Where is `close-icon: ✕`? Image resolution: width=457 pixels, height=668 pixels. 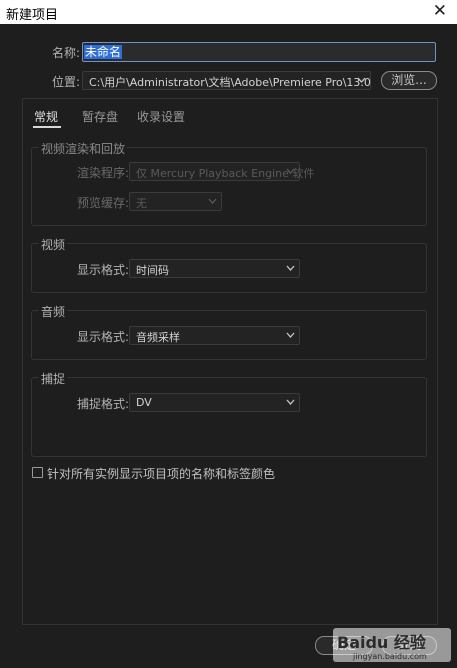
close-icon: ✕ is located at coordinates (440, 11).